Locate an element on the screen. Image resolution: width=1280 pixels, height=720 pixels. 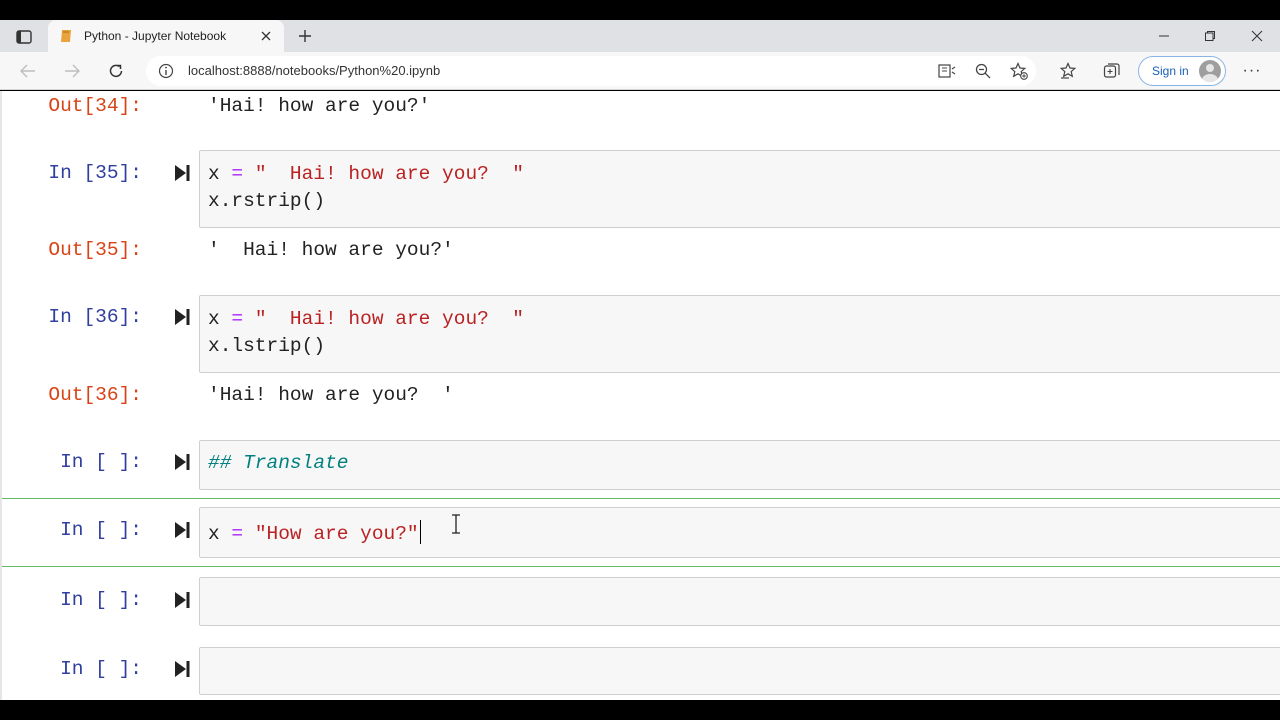
tab-strip: Python - Jupyter Notebook is located at coordinates (640, 36).